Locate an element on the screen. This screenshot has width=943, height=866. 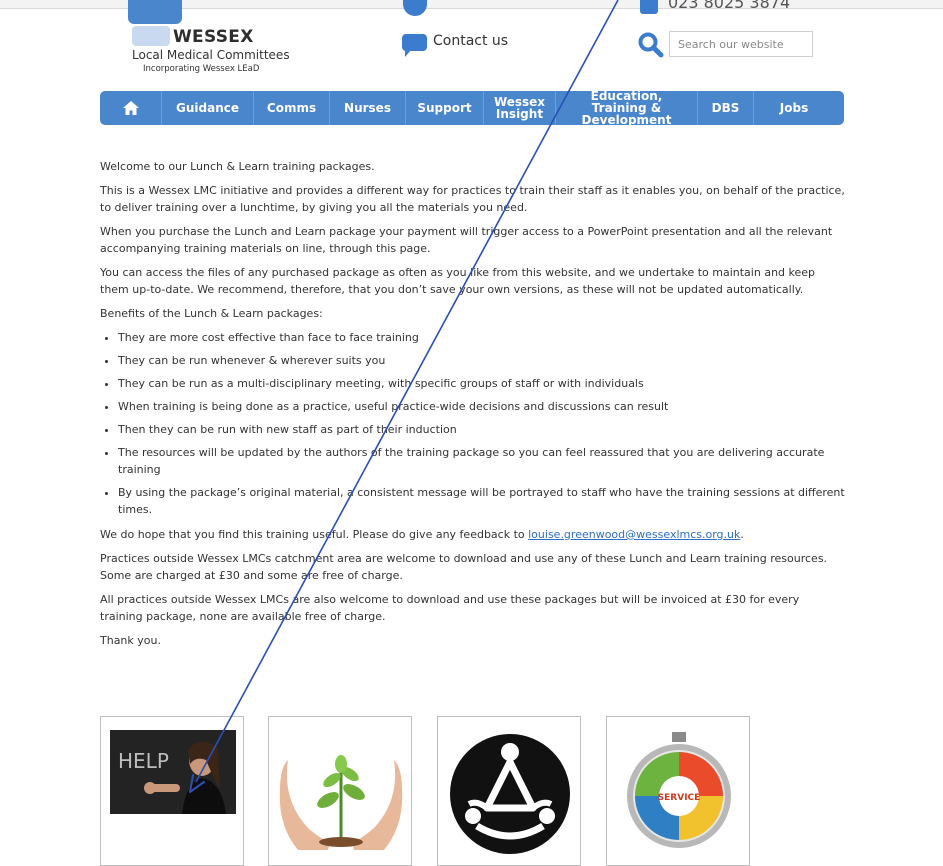
help-woman-image: HELP is located at coordinates (173, 772).